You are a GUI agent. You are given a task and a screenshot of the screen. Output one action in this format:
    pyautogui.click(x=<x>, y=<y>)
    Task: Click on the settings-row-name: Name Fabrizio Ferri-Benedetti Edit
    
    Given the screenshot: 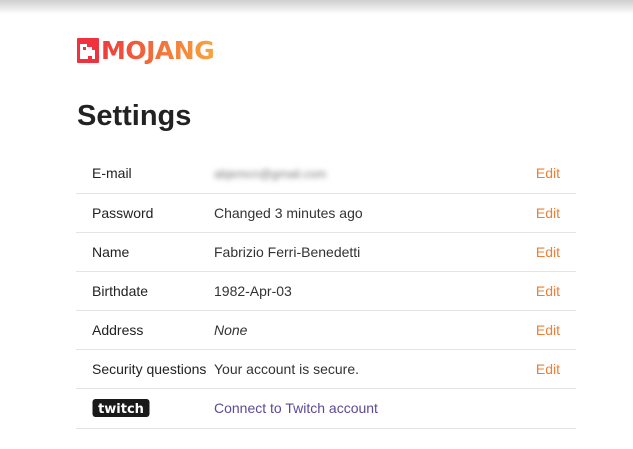 What is the action you would take?
    pyautogui.click(x=326, y=251)
    